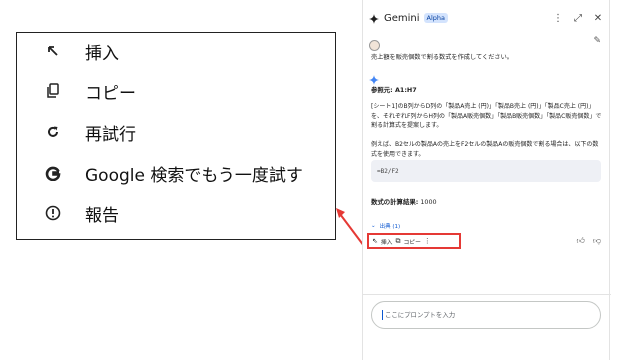 This screenshot has height=360, width=640. Describe the element at coordinates (387, 241) in the screenshot. I see `insert-button: 挿入` at that location.